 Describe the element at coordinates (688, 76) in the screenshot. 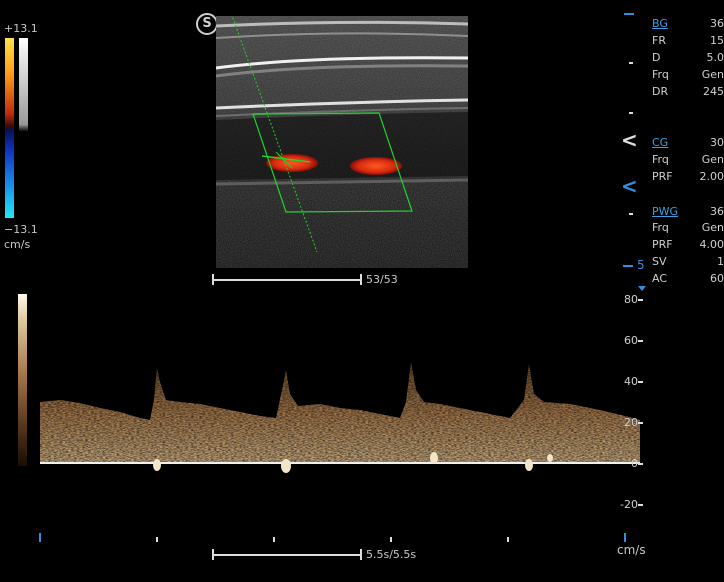

I see `param-bmode-frq: Frq Gen` at that location.